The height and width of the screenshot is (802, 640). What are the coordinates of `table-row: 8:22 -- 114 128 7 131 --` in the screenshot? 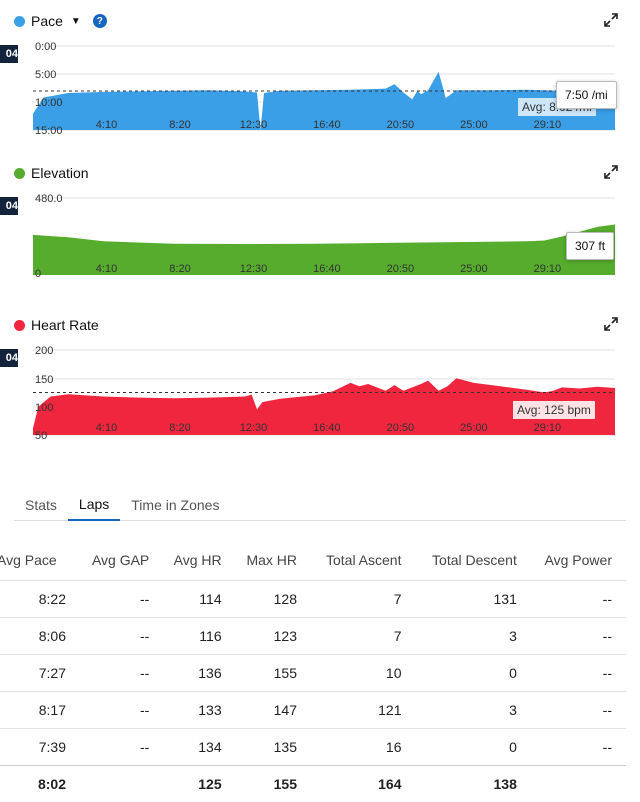 It's located at (313, 598).